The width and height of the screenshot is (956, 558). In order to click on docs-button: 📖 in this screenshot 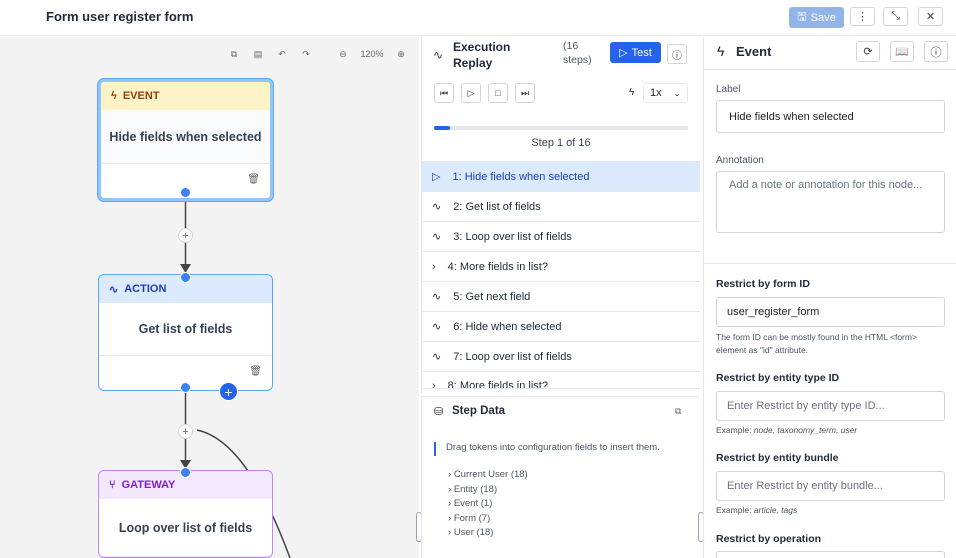, I will do `click(902, 51)`.